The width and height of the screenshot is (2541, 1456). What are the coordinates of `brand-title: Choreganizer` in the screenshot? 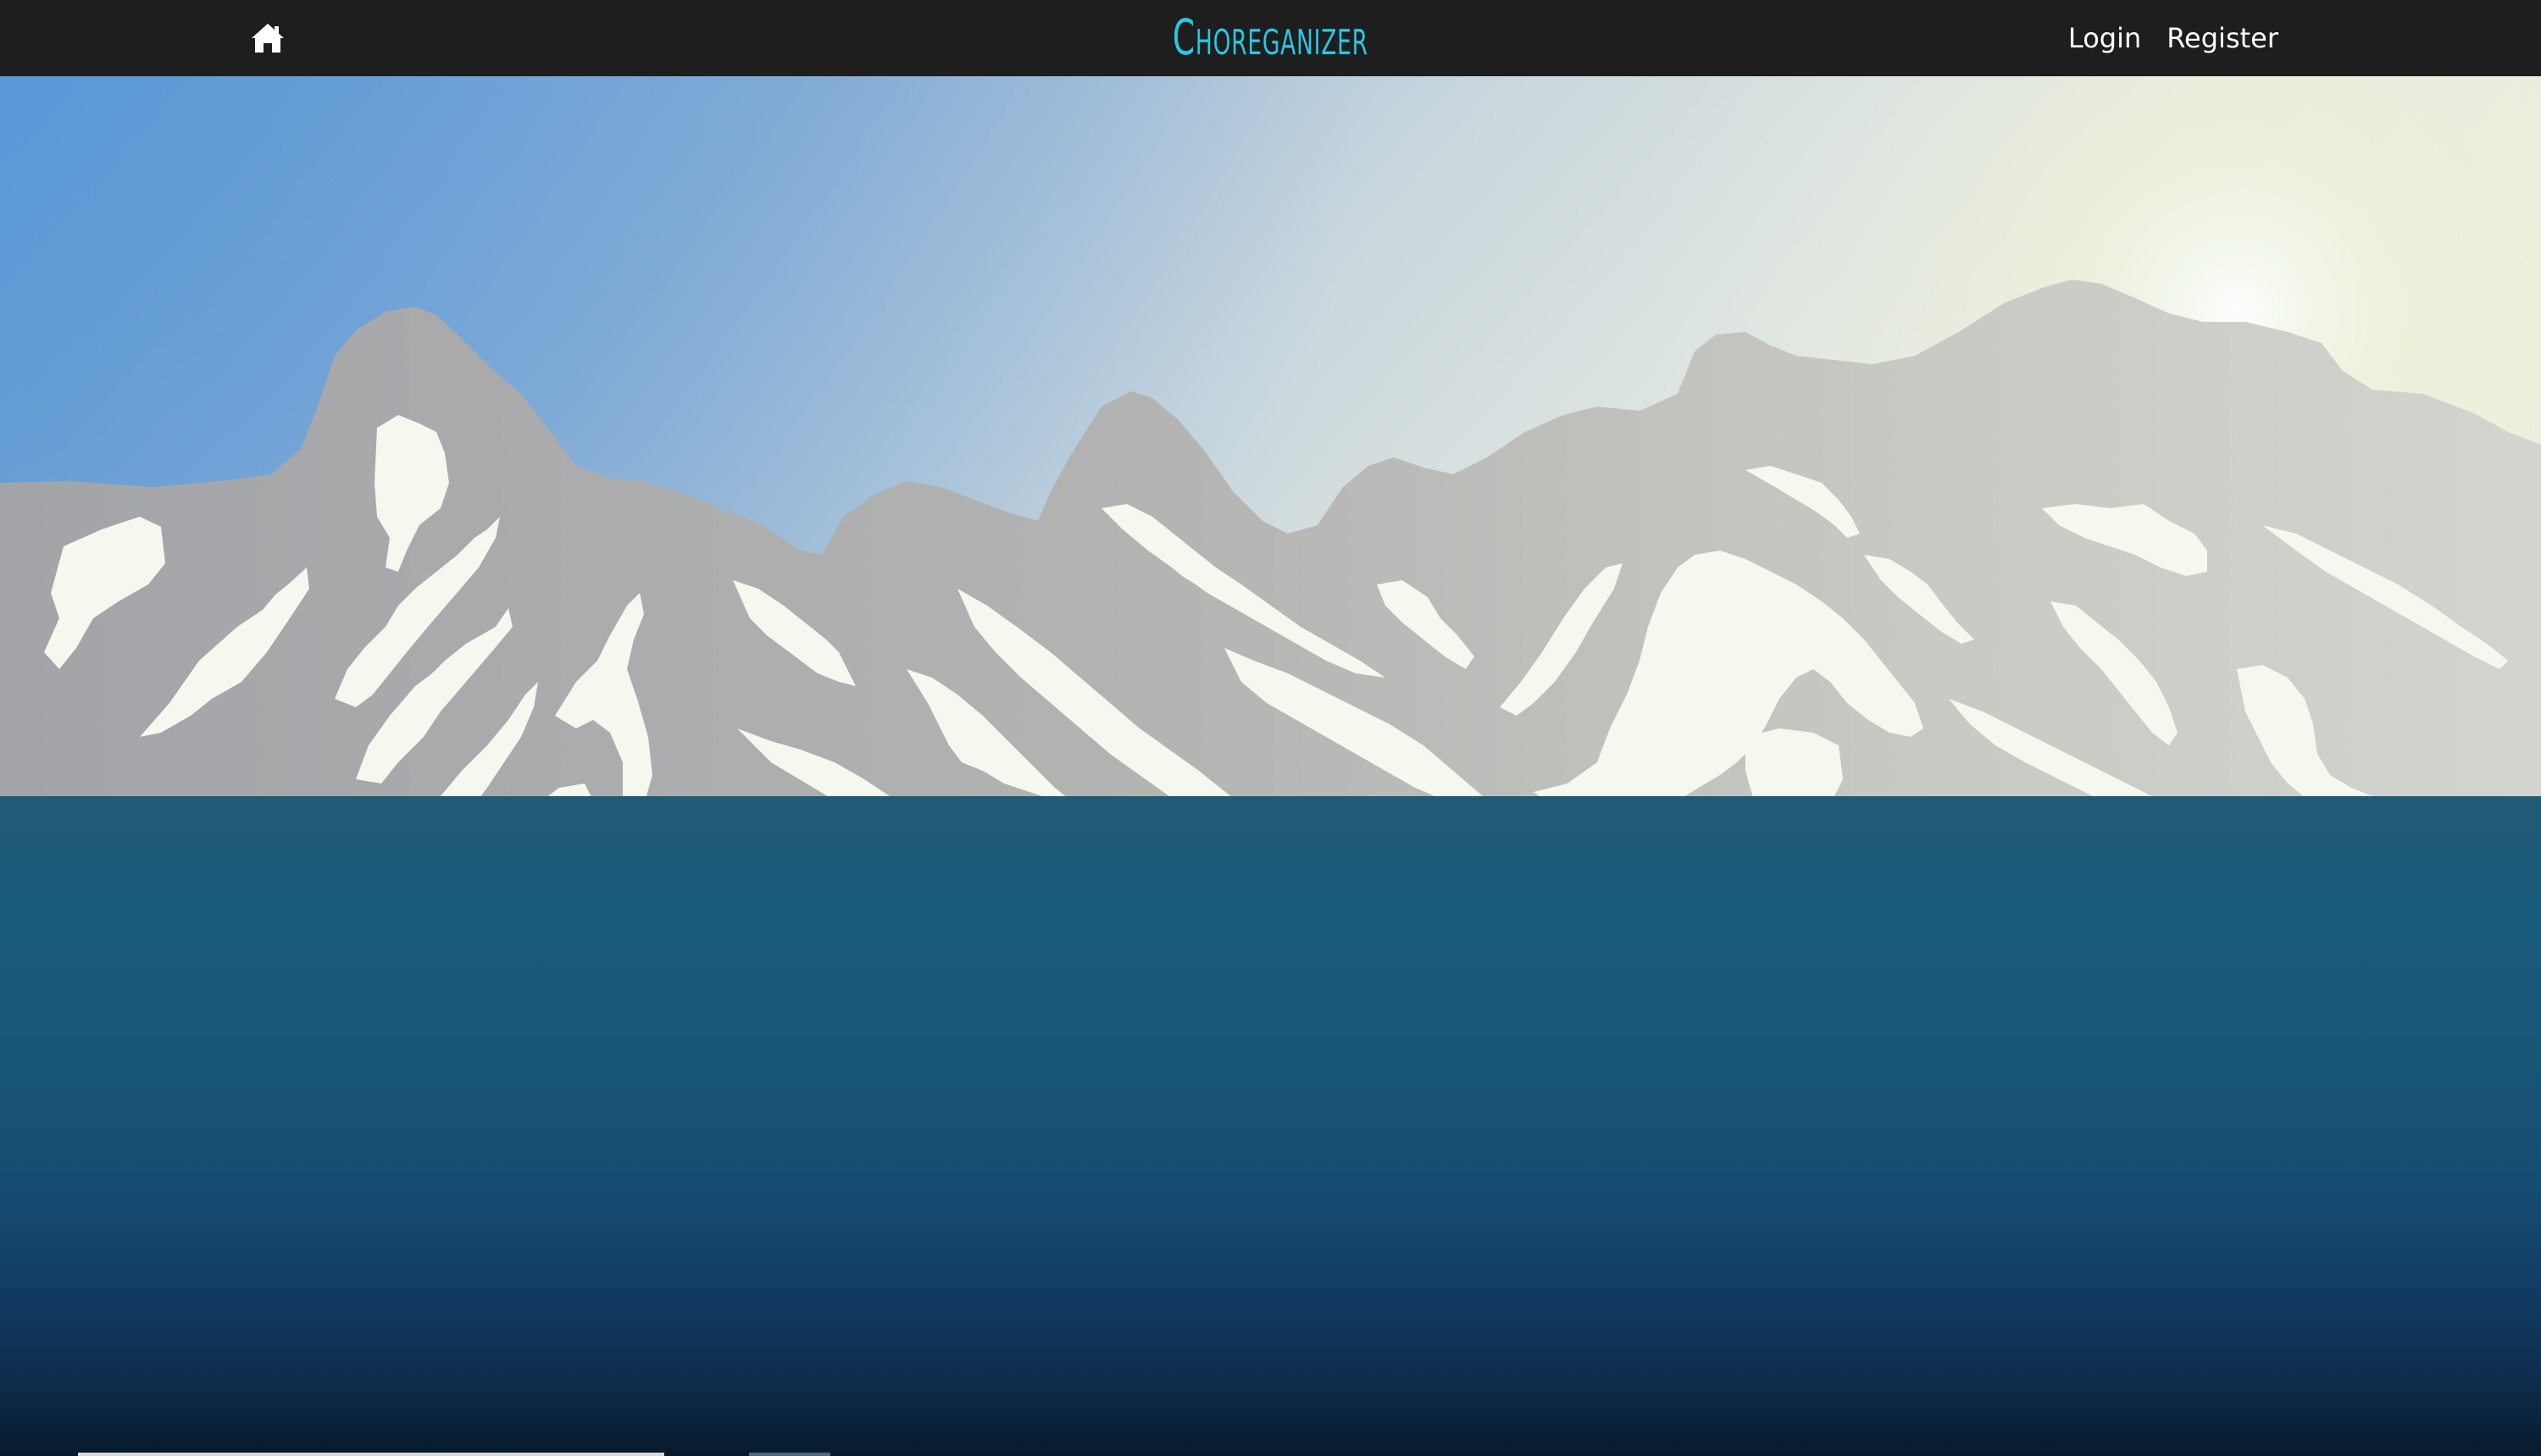 It's located at (1270, 37).